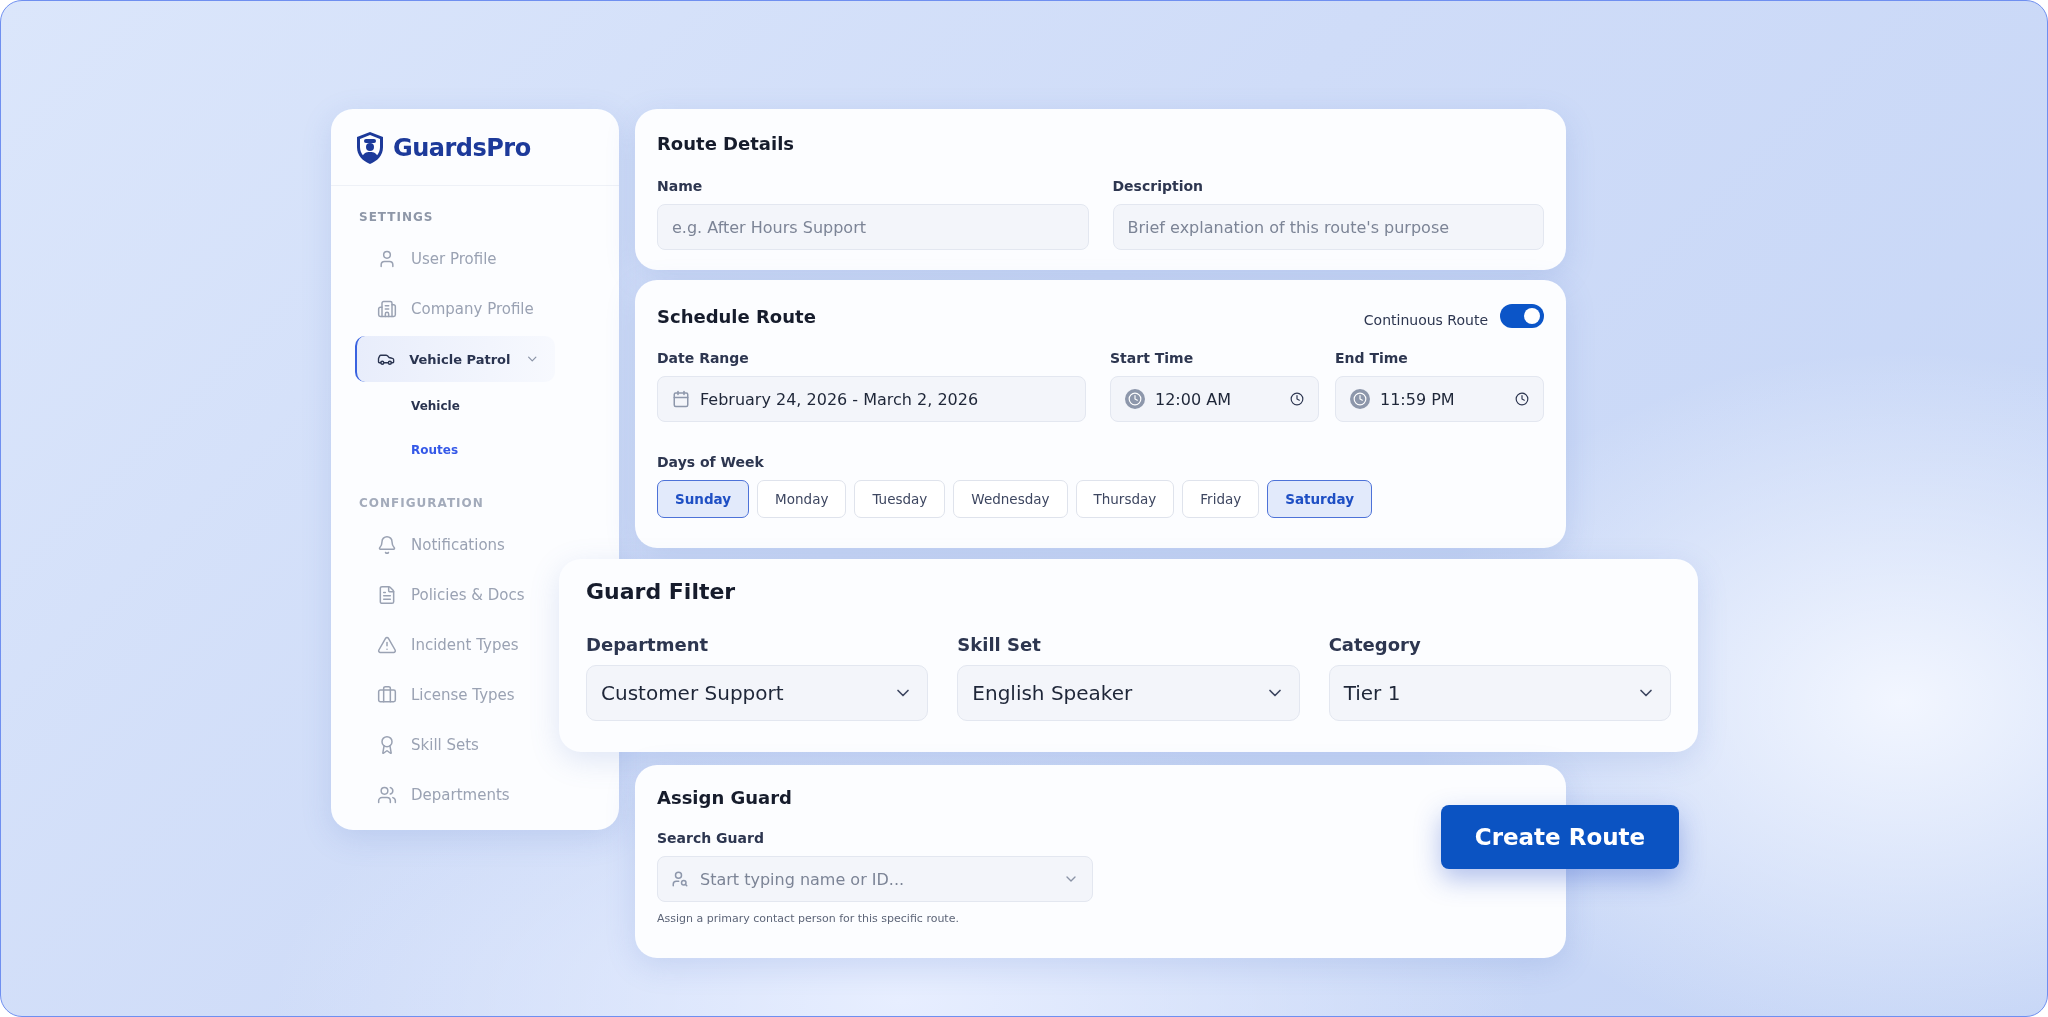  I want to click on input-field: Brief explanation of this route's purpose, so click(1328, 227).